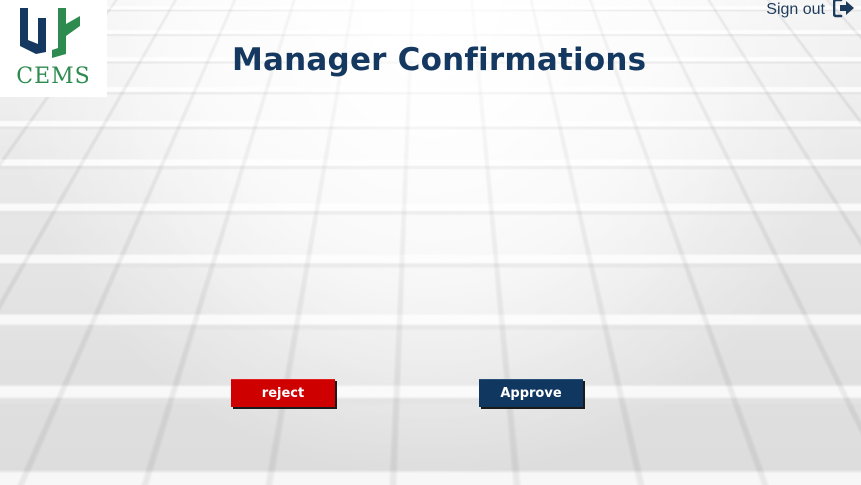 The width and height of the screenshot is (861, 485). Describe the element at coordinates (795, 9) in the screenshot. I see `sign-out-label: Sign out` at that location.